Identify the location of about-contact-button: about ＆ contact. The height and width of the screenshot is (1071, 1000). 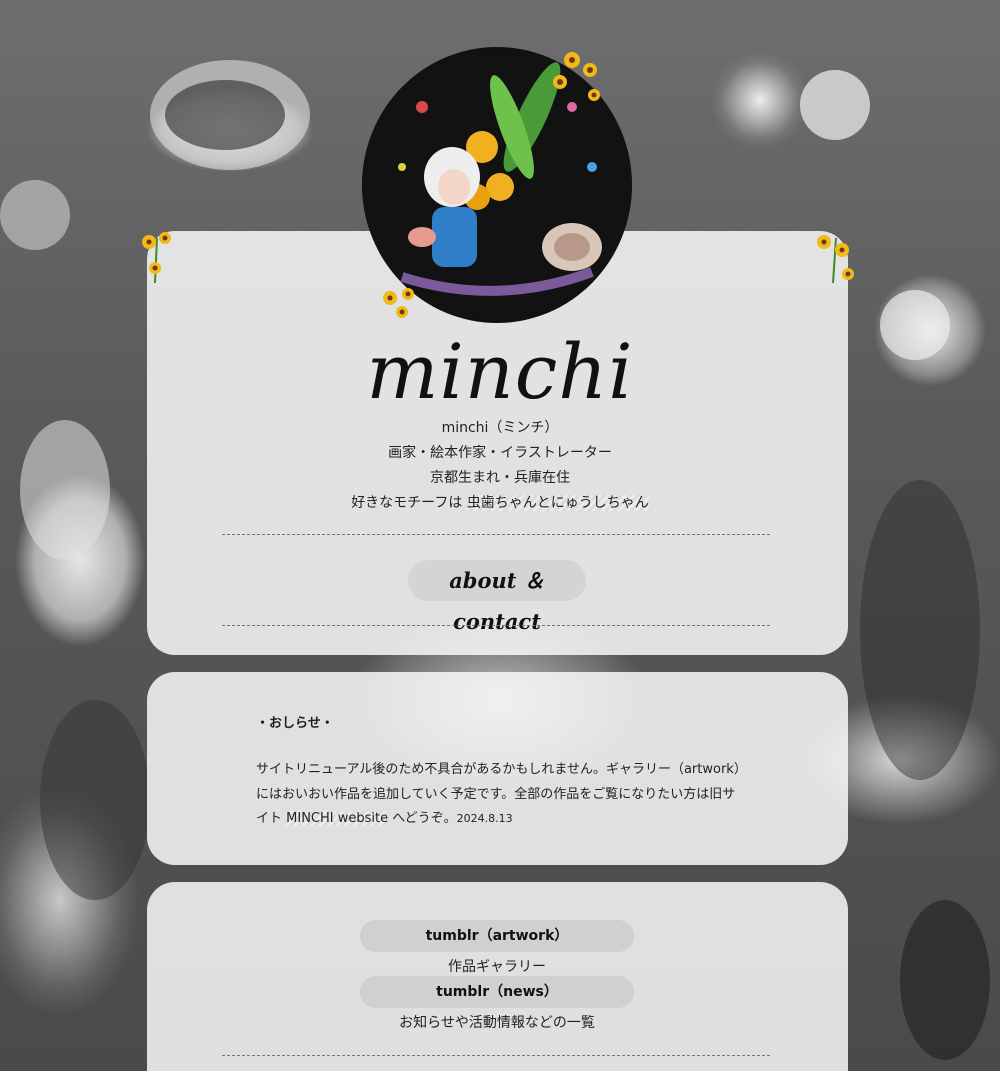
(497, 597).